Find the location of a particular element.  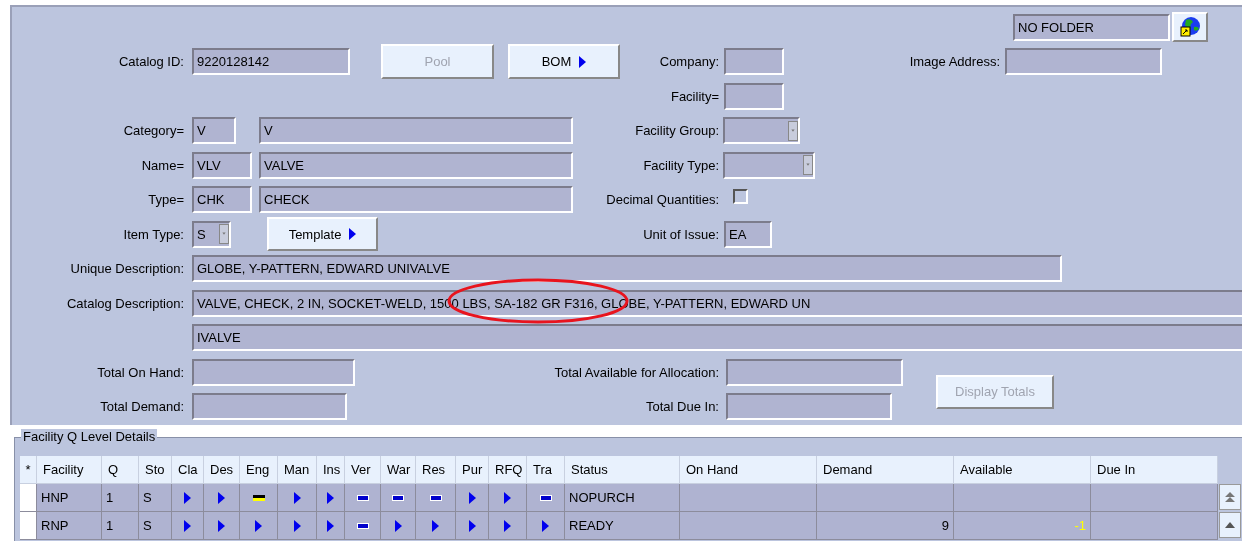

column-header: Man is located at coordinates (297, 470).